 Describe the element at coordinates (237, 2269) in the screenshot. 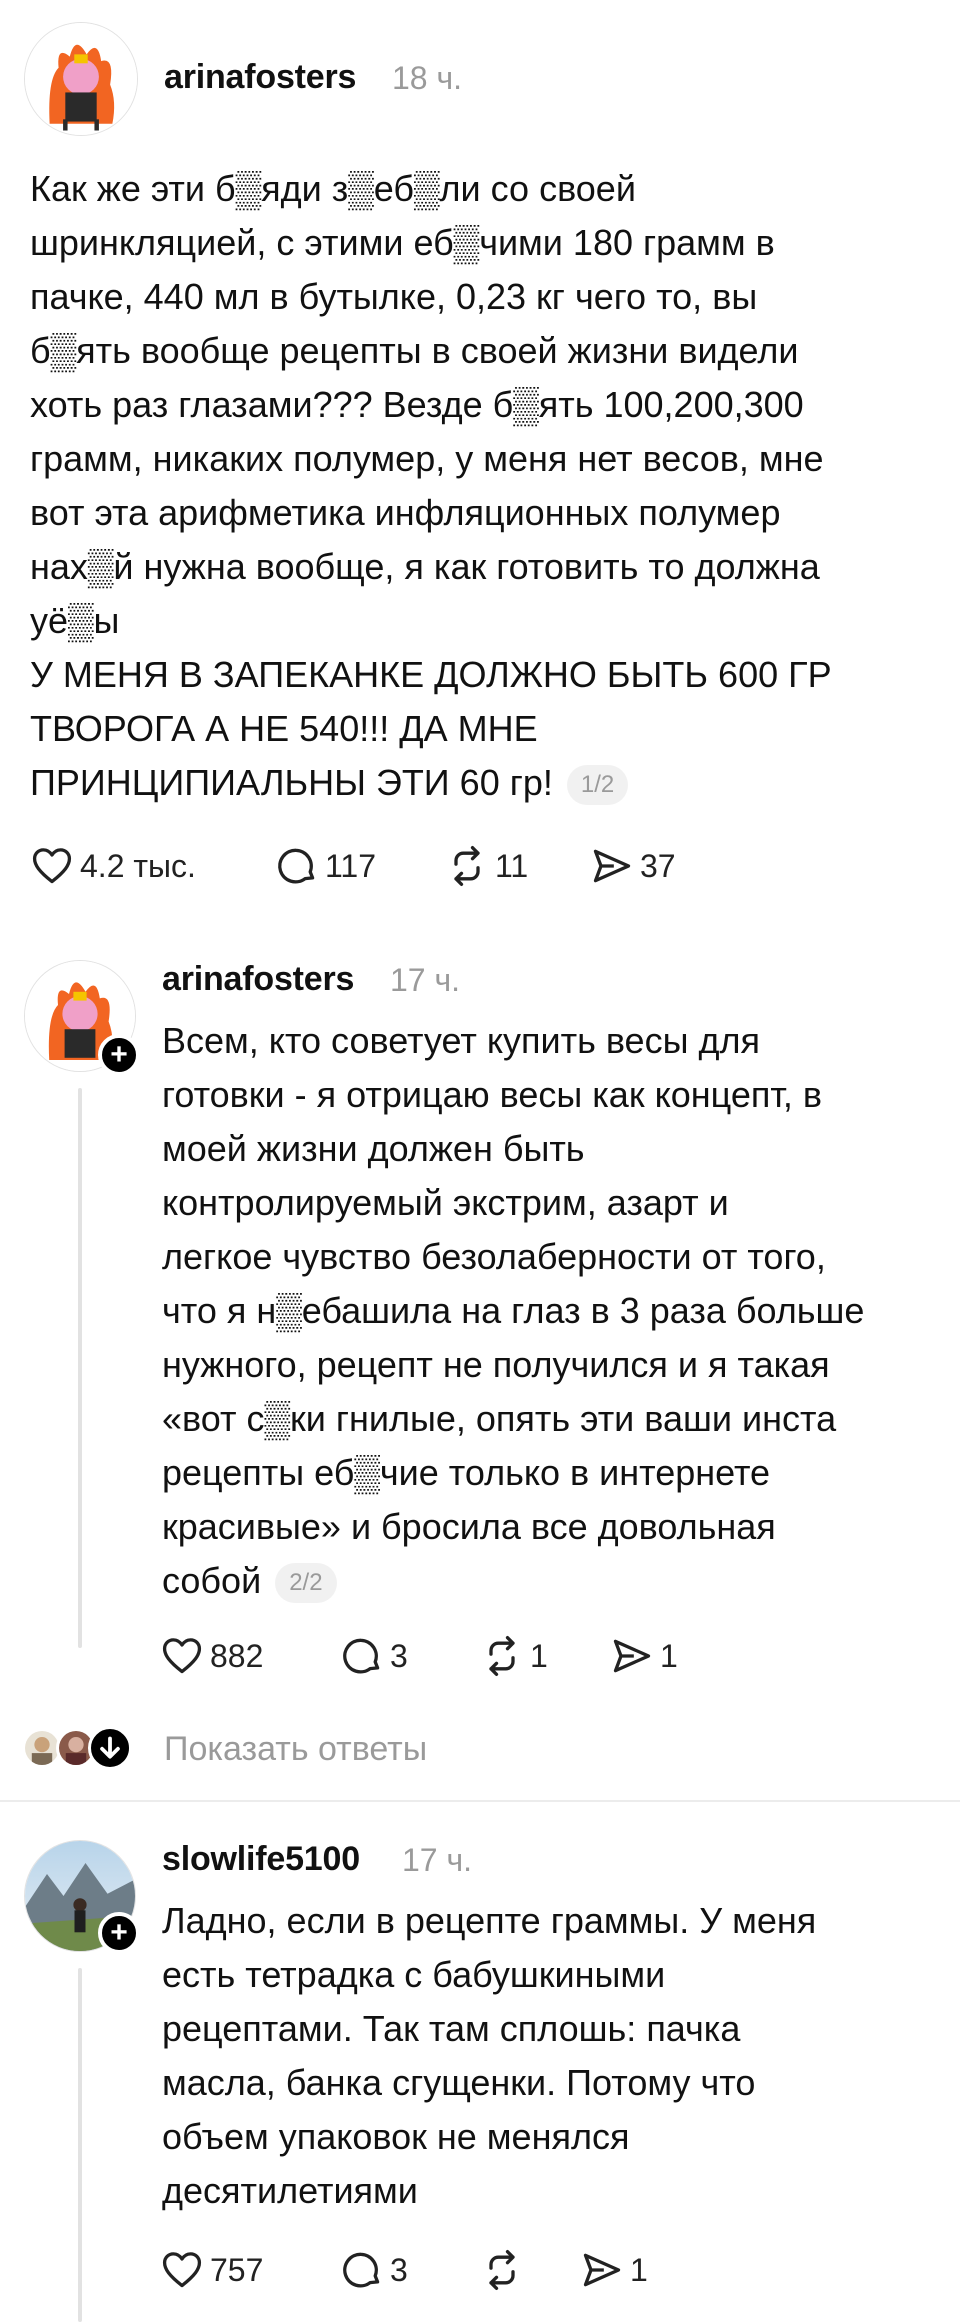

I see `like-count: 757` at that location.